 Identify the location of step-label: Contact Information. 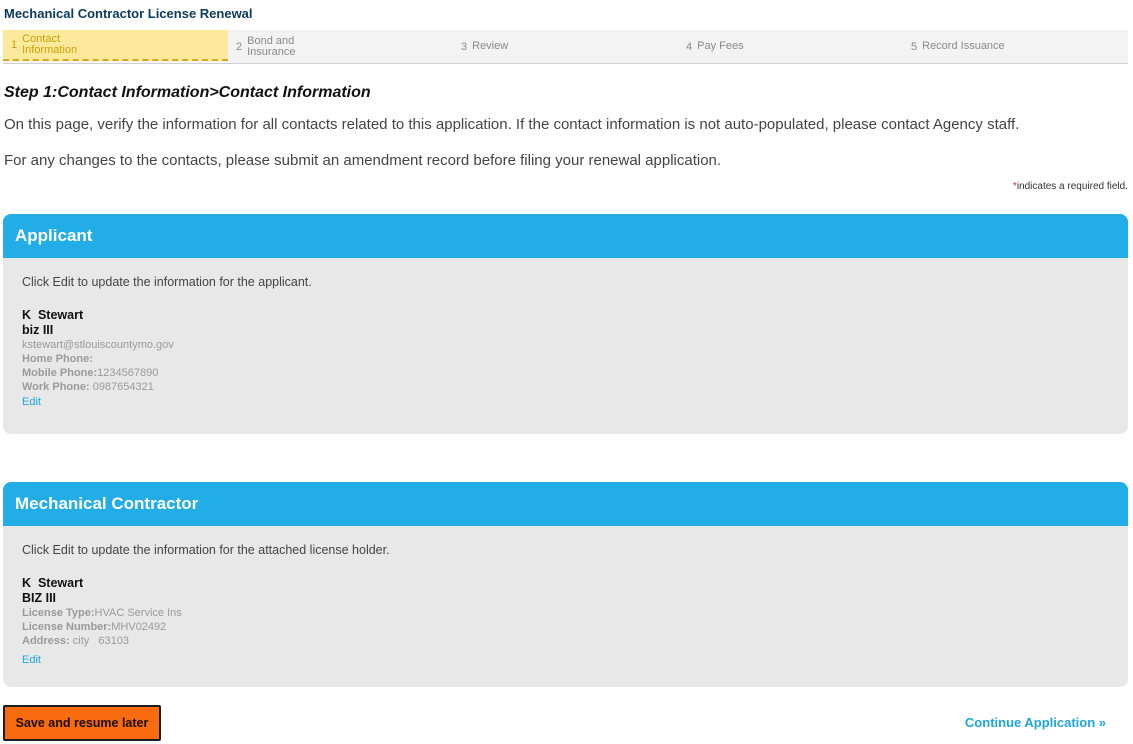
(50, 44).